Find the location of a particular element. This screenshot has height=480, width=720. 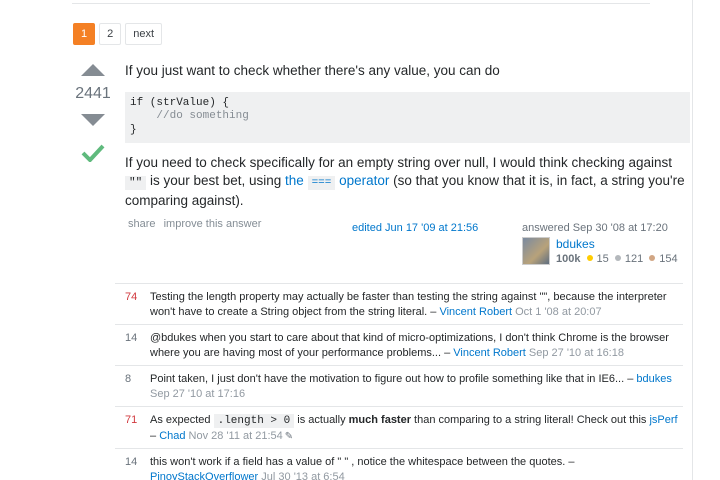

pagination: 1 2 next is located at coordinates (118, 34).